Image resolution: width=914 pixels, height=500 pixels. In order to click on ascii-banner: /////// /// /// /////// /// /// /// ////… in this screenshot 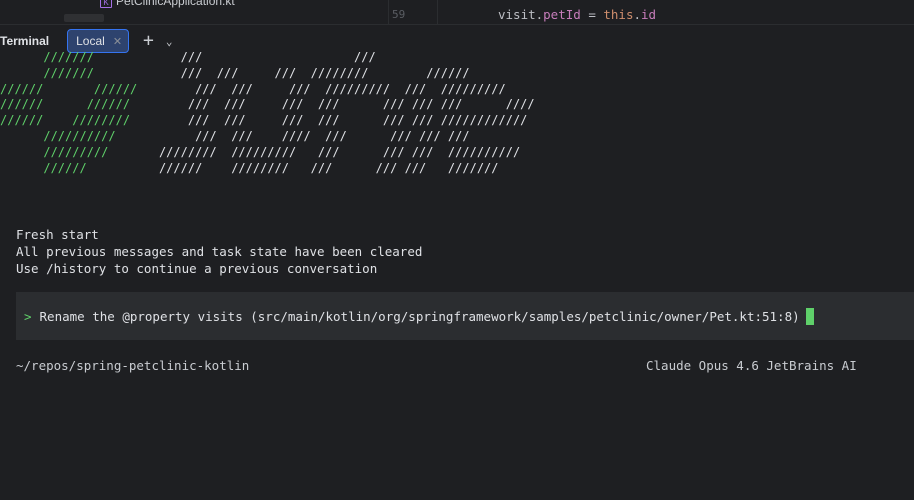, I will do `click(267, 113)`.